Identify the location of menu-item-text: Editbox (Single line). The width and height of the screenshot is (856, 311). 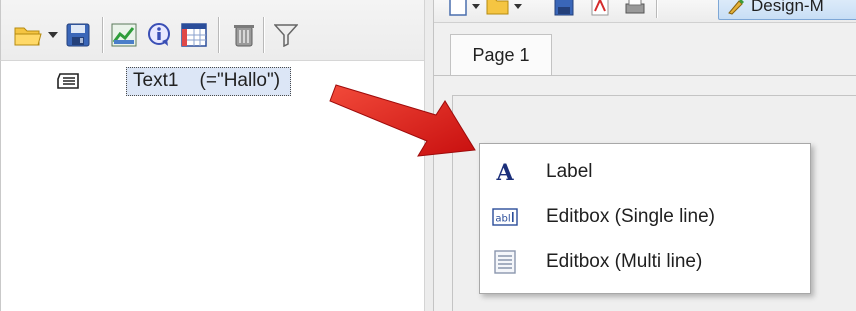
(630, 216).